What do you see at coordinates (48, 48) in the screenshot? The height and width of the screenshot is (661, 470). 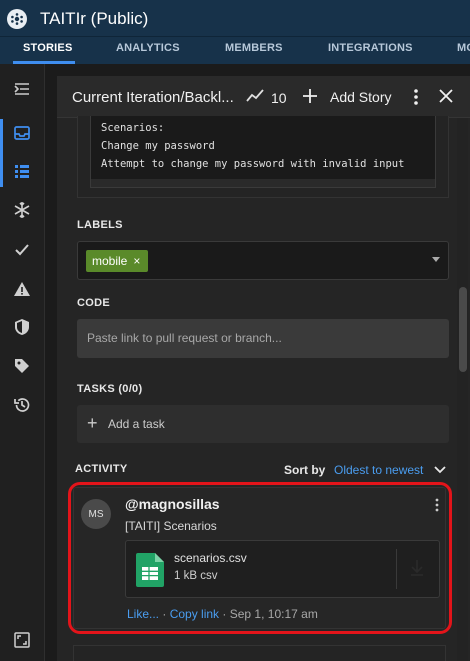 I see `tab-stories: STORIES` at bounding box center [48, 48].